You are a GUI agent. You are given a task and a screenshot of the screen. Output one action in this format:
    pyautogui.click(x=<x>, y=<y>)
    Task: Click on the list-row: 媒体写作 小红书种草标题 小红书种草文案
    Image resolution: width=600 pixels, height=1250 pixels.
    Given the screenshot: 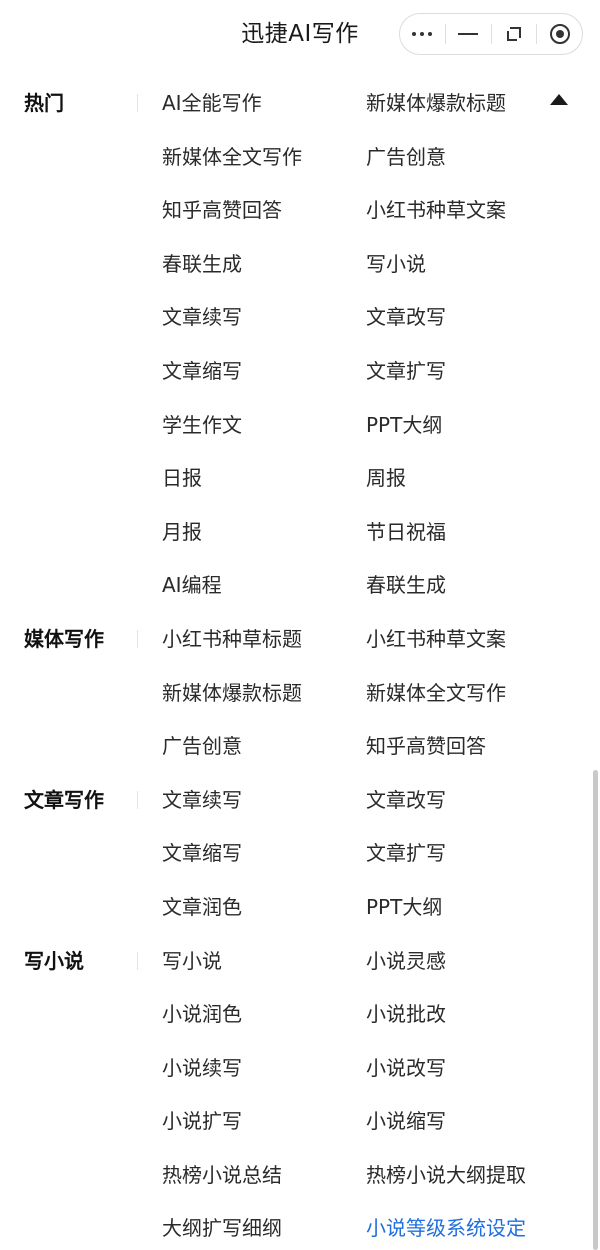 What is the action you would take?
    pyautogui.click(x=300, y=639)
    